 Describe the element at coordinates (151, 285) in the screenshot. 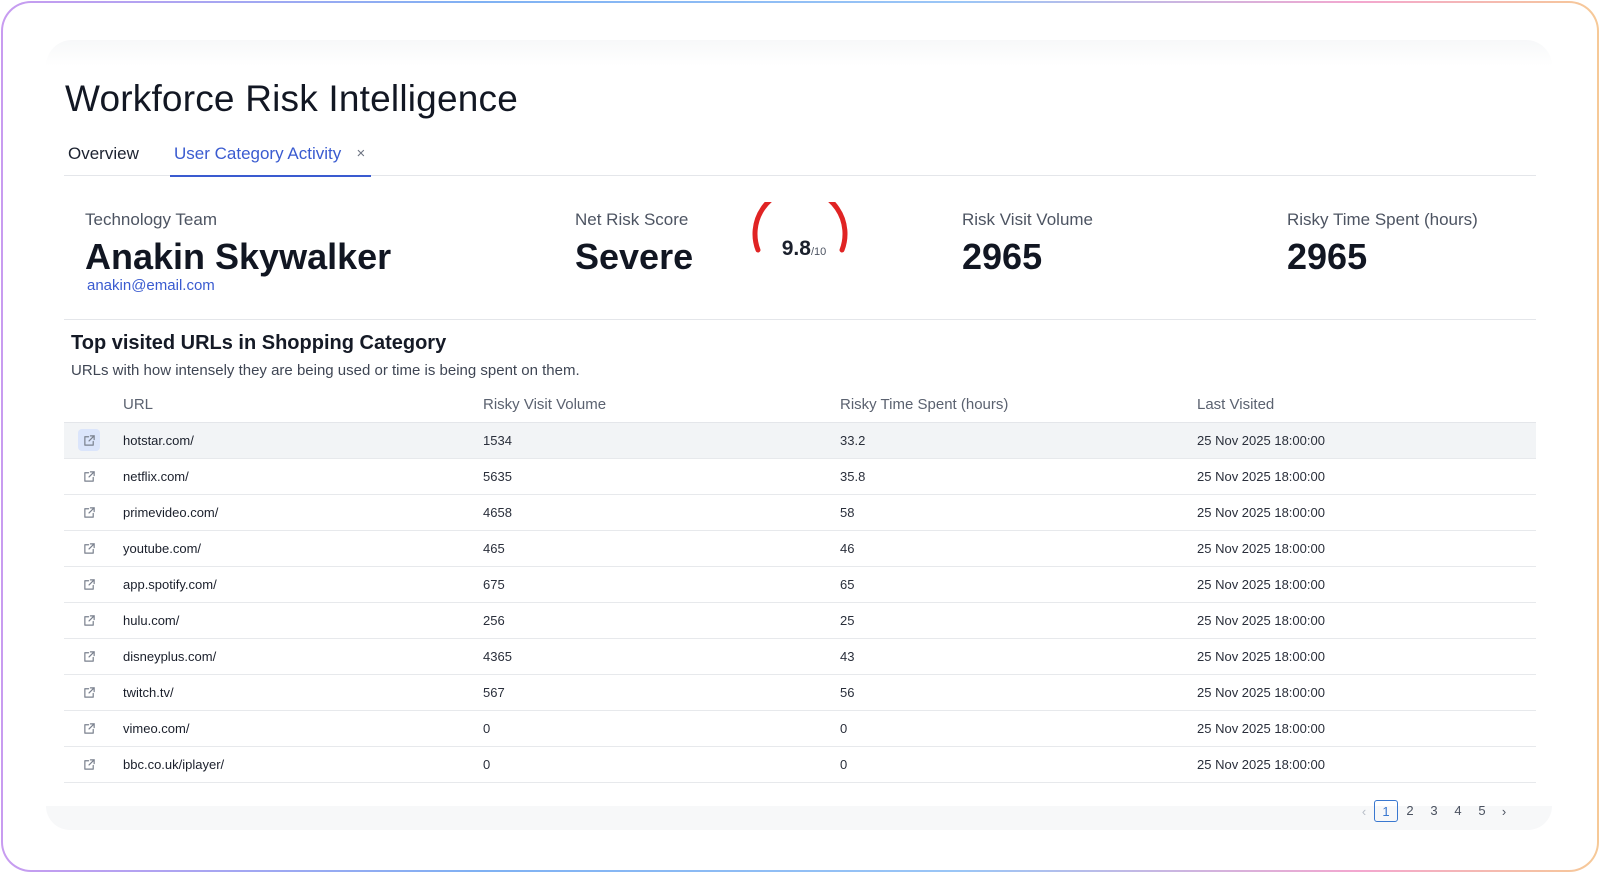

I see `user-email-link: anakin@email.com` at that location.